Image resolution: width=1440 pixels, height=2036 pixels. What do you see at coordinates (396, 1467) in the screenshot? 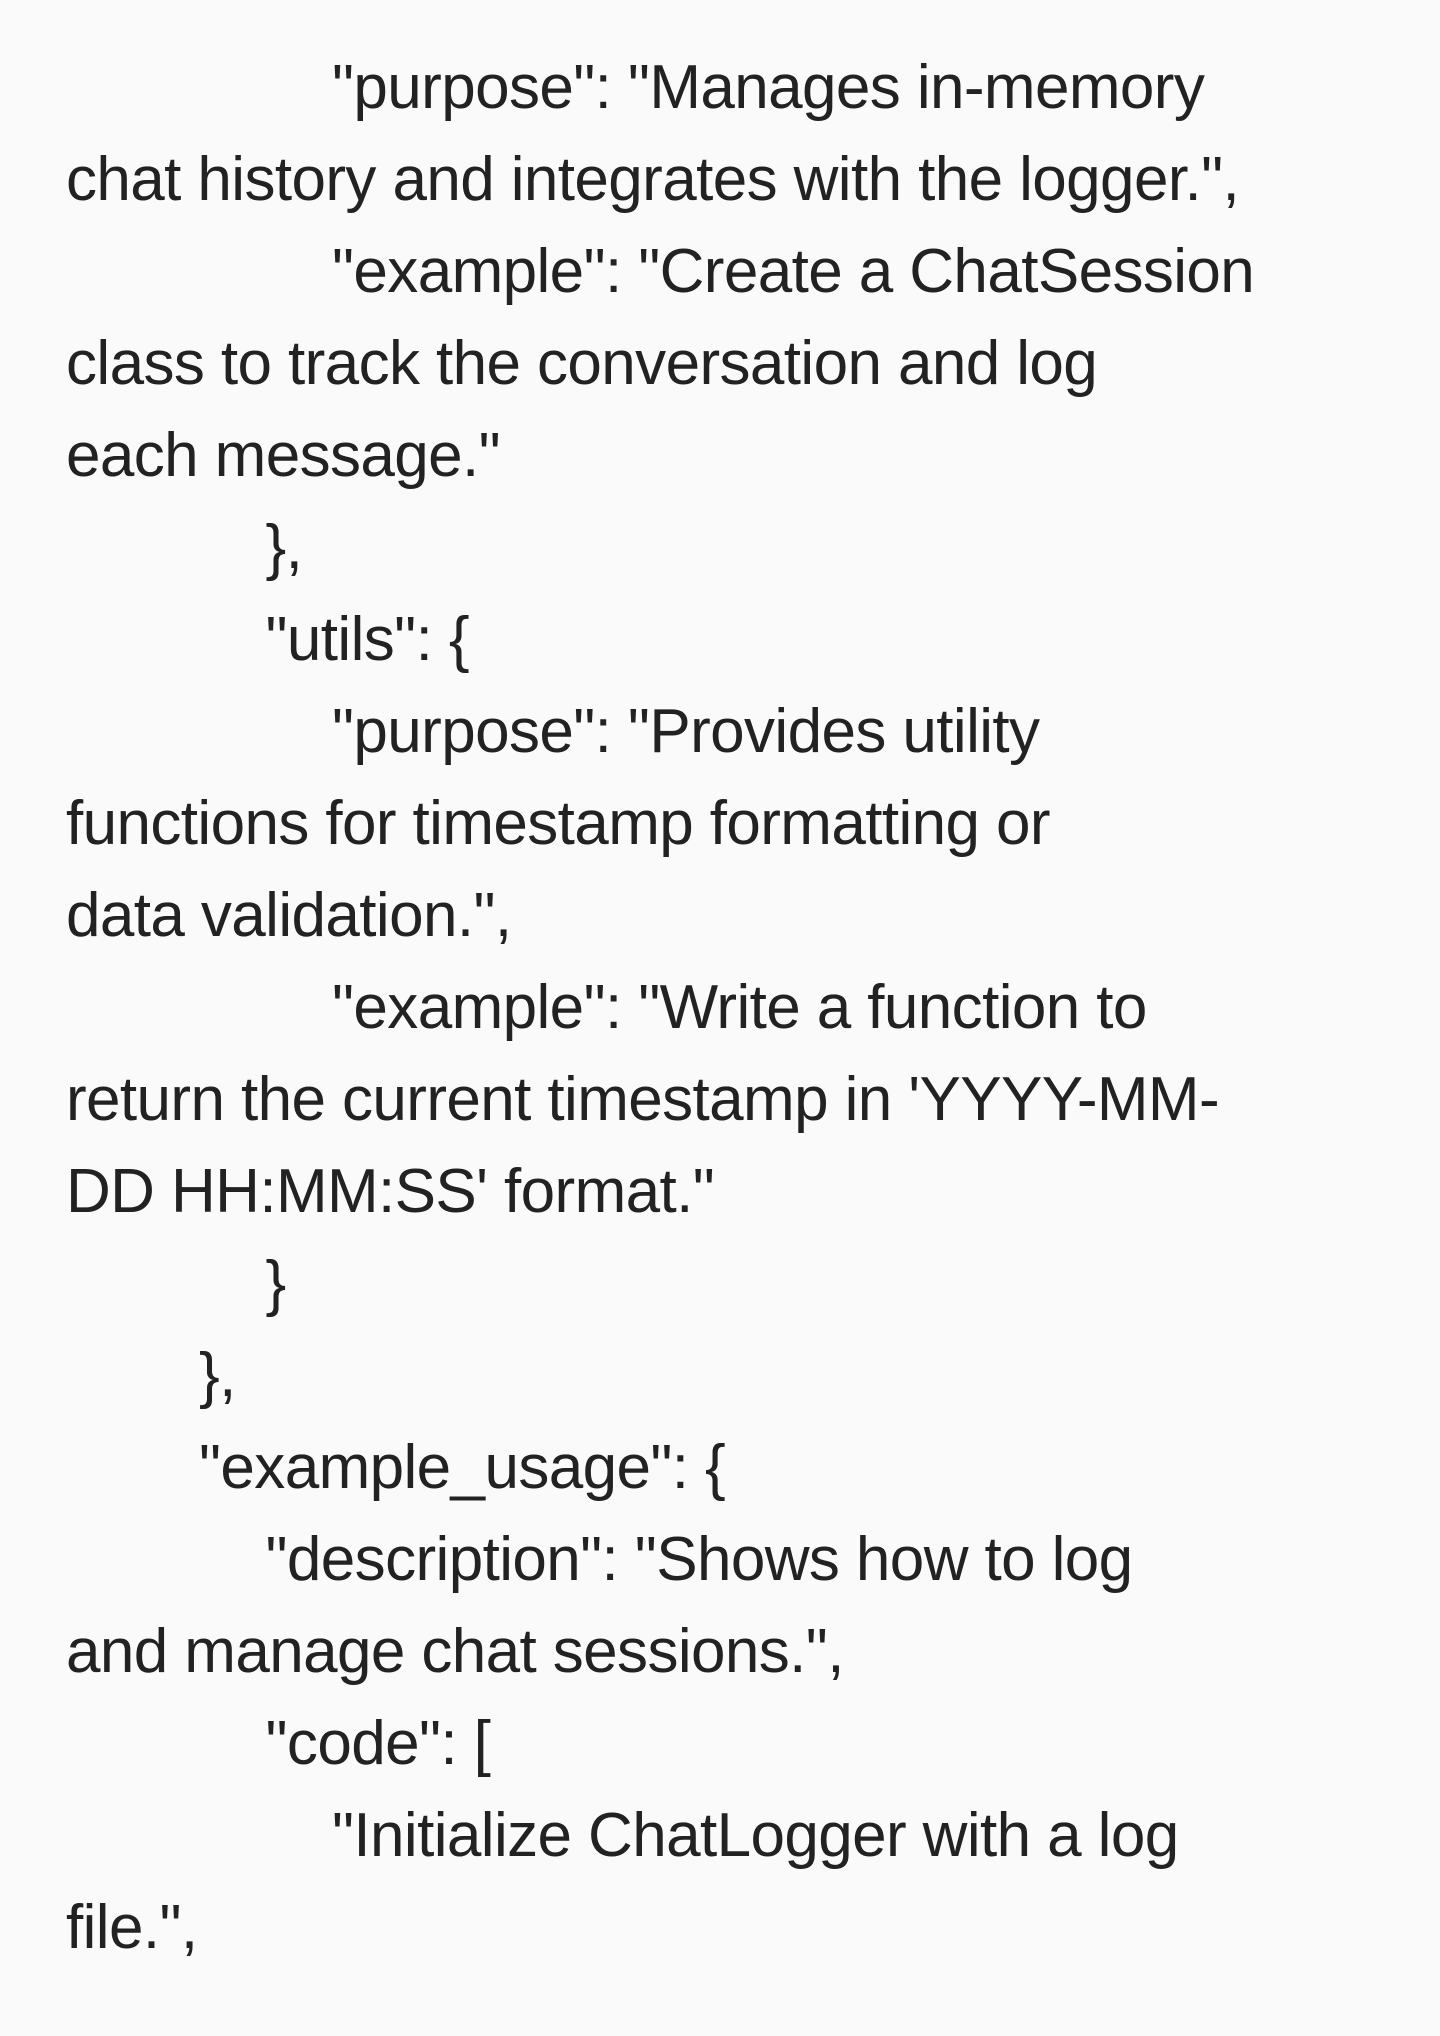
I see `text-line: "example_usage": {` at bounding box center [396, 1467].